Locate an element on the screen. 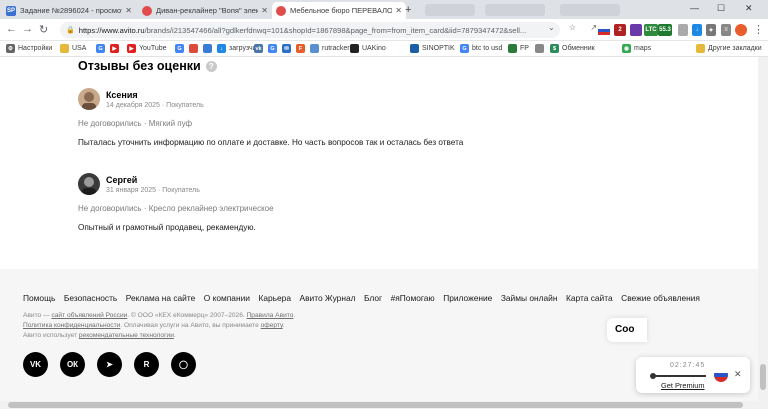 This screenshot has width=768, height=409. menu-dots-icon: ⋮ is located at coordinates (758, 29).